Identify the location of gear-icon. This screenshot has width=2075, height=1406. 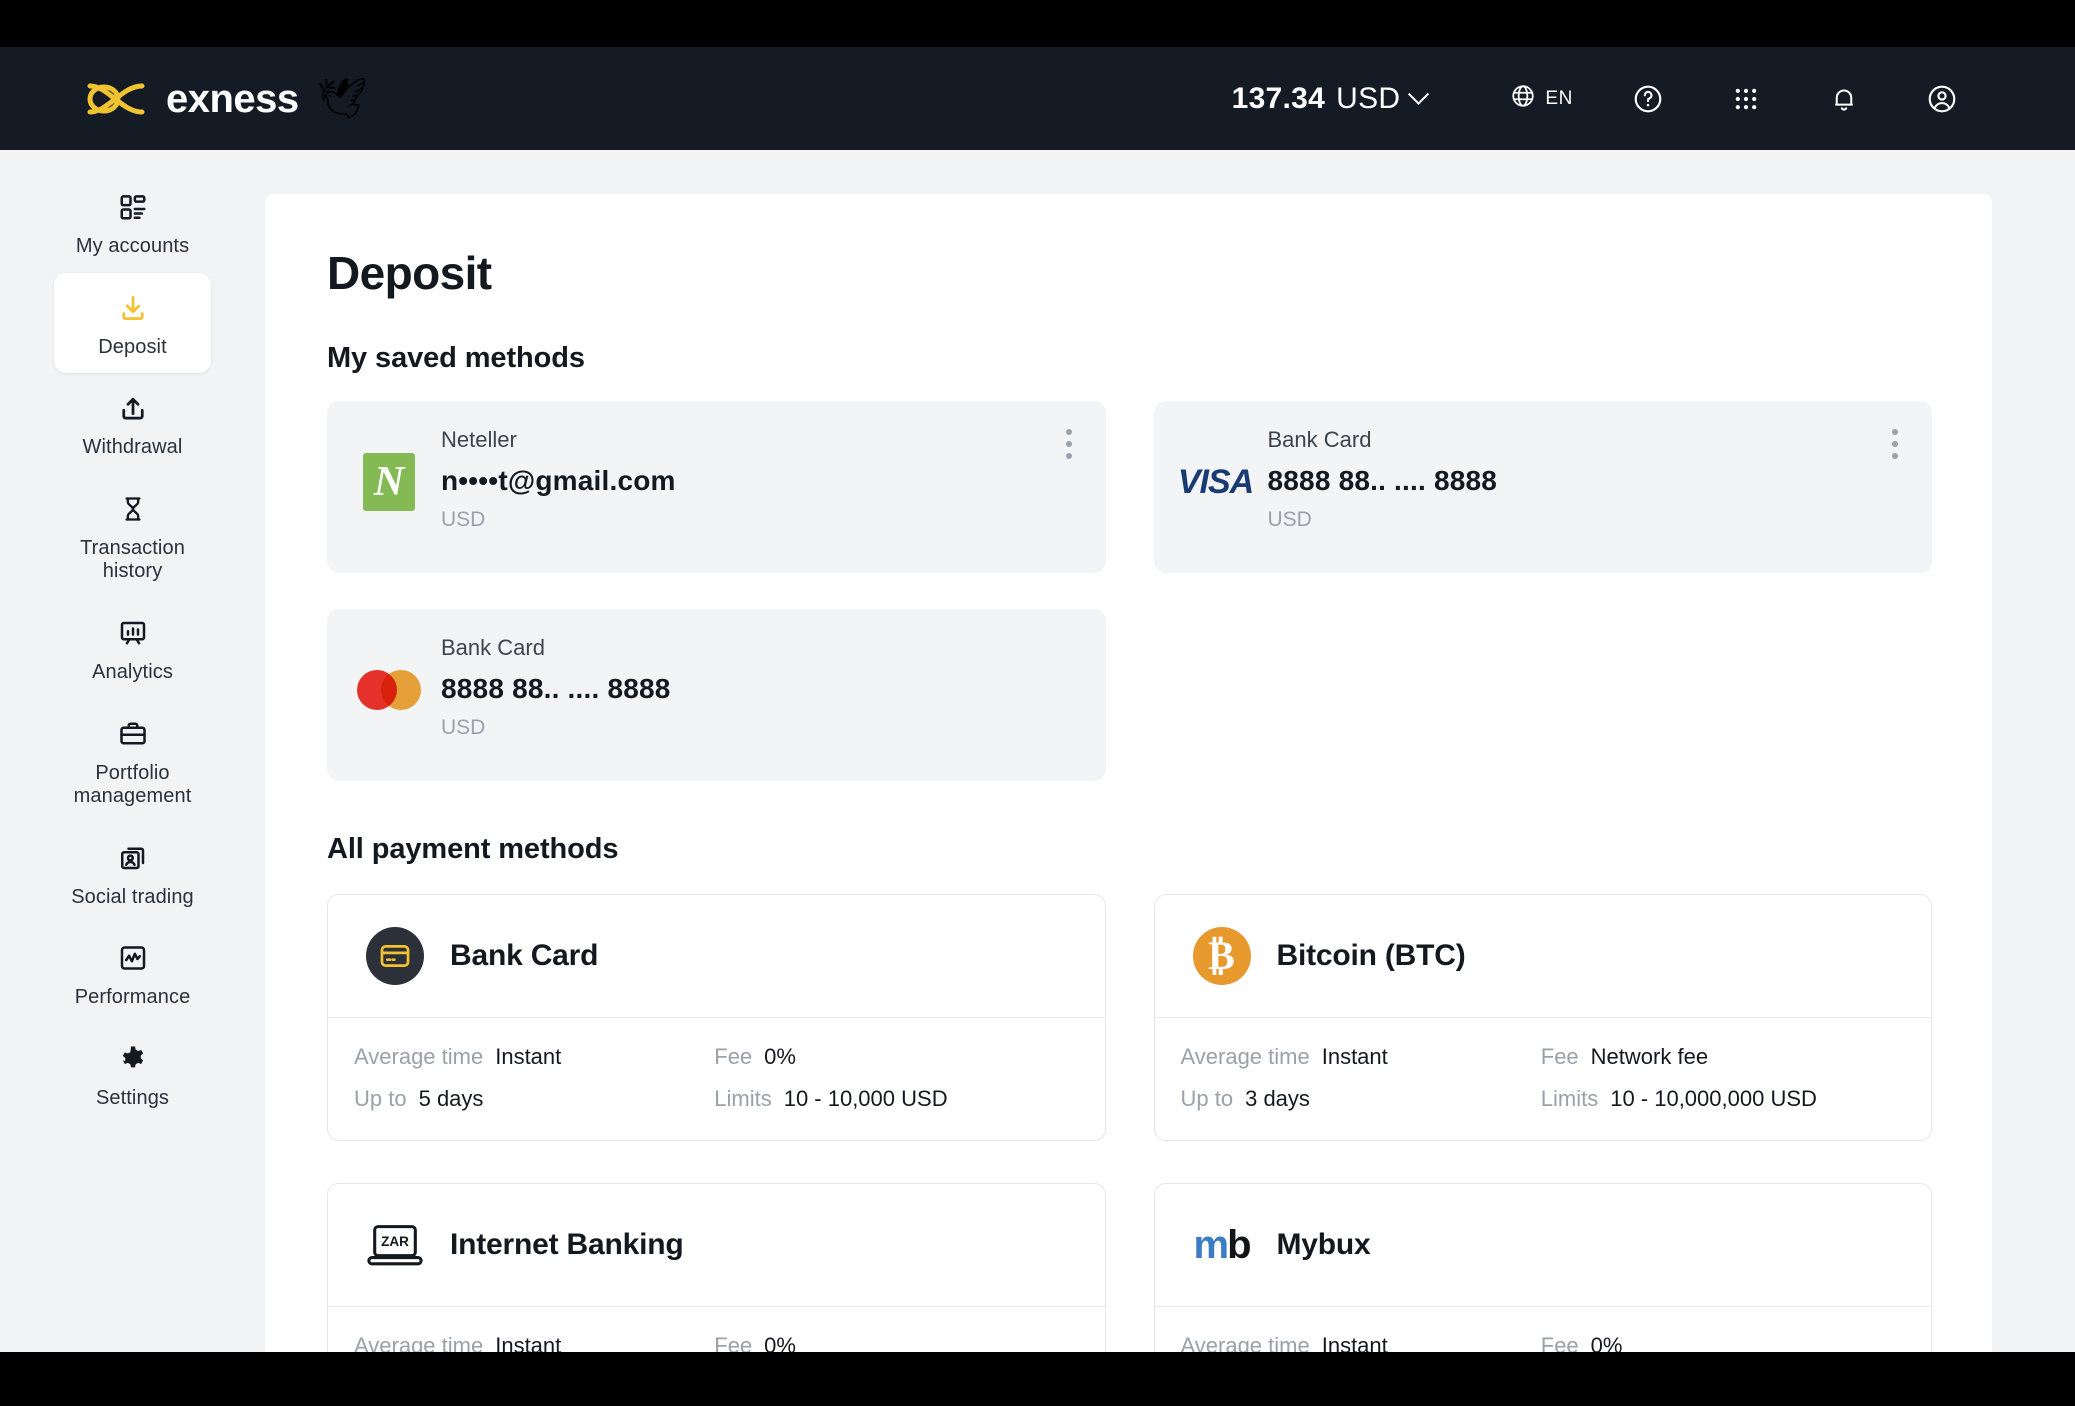
(133, 1059).